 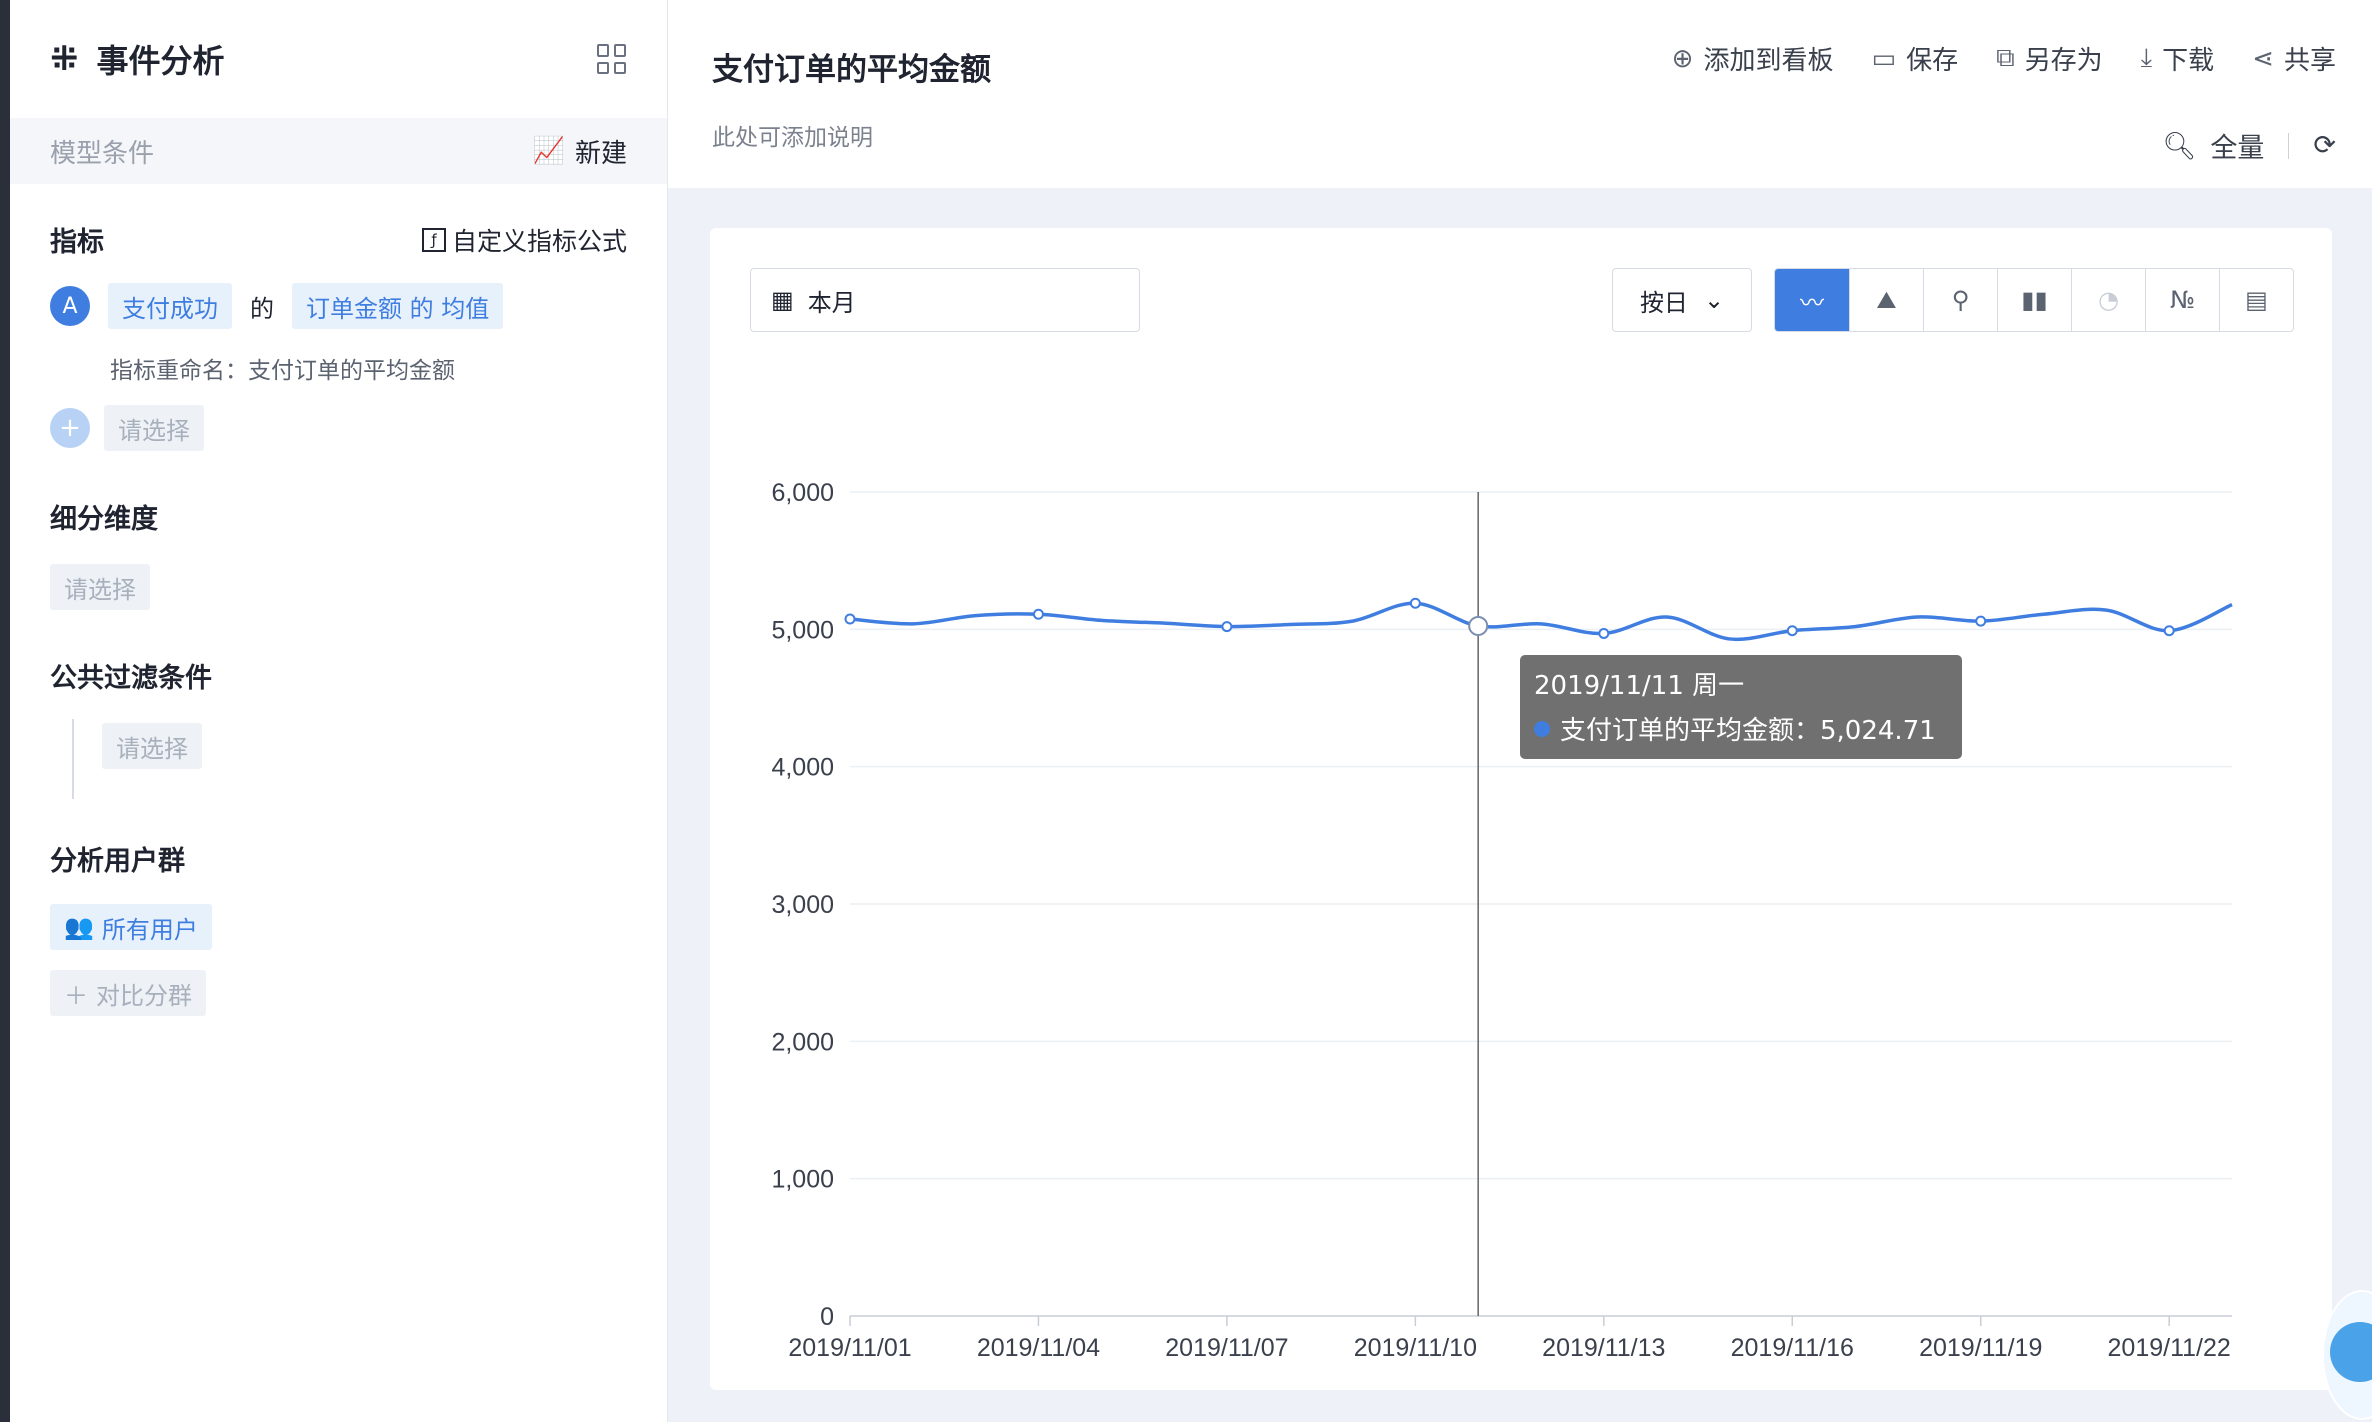 What do you see at coordinates (1226, 1348) in the screenshot?
I see `x-tick-label: 2019/11/07` at bounding box center [1226, 1348].